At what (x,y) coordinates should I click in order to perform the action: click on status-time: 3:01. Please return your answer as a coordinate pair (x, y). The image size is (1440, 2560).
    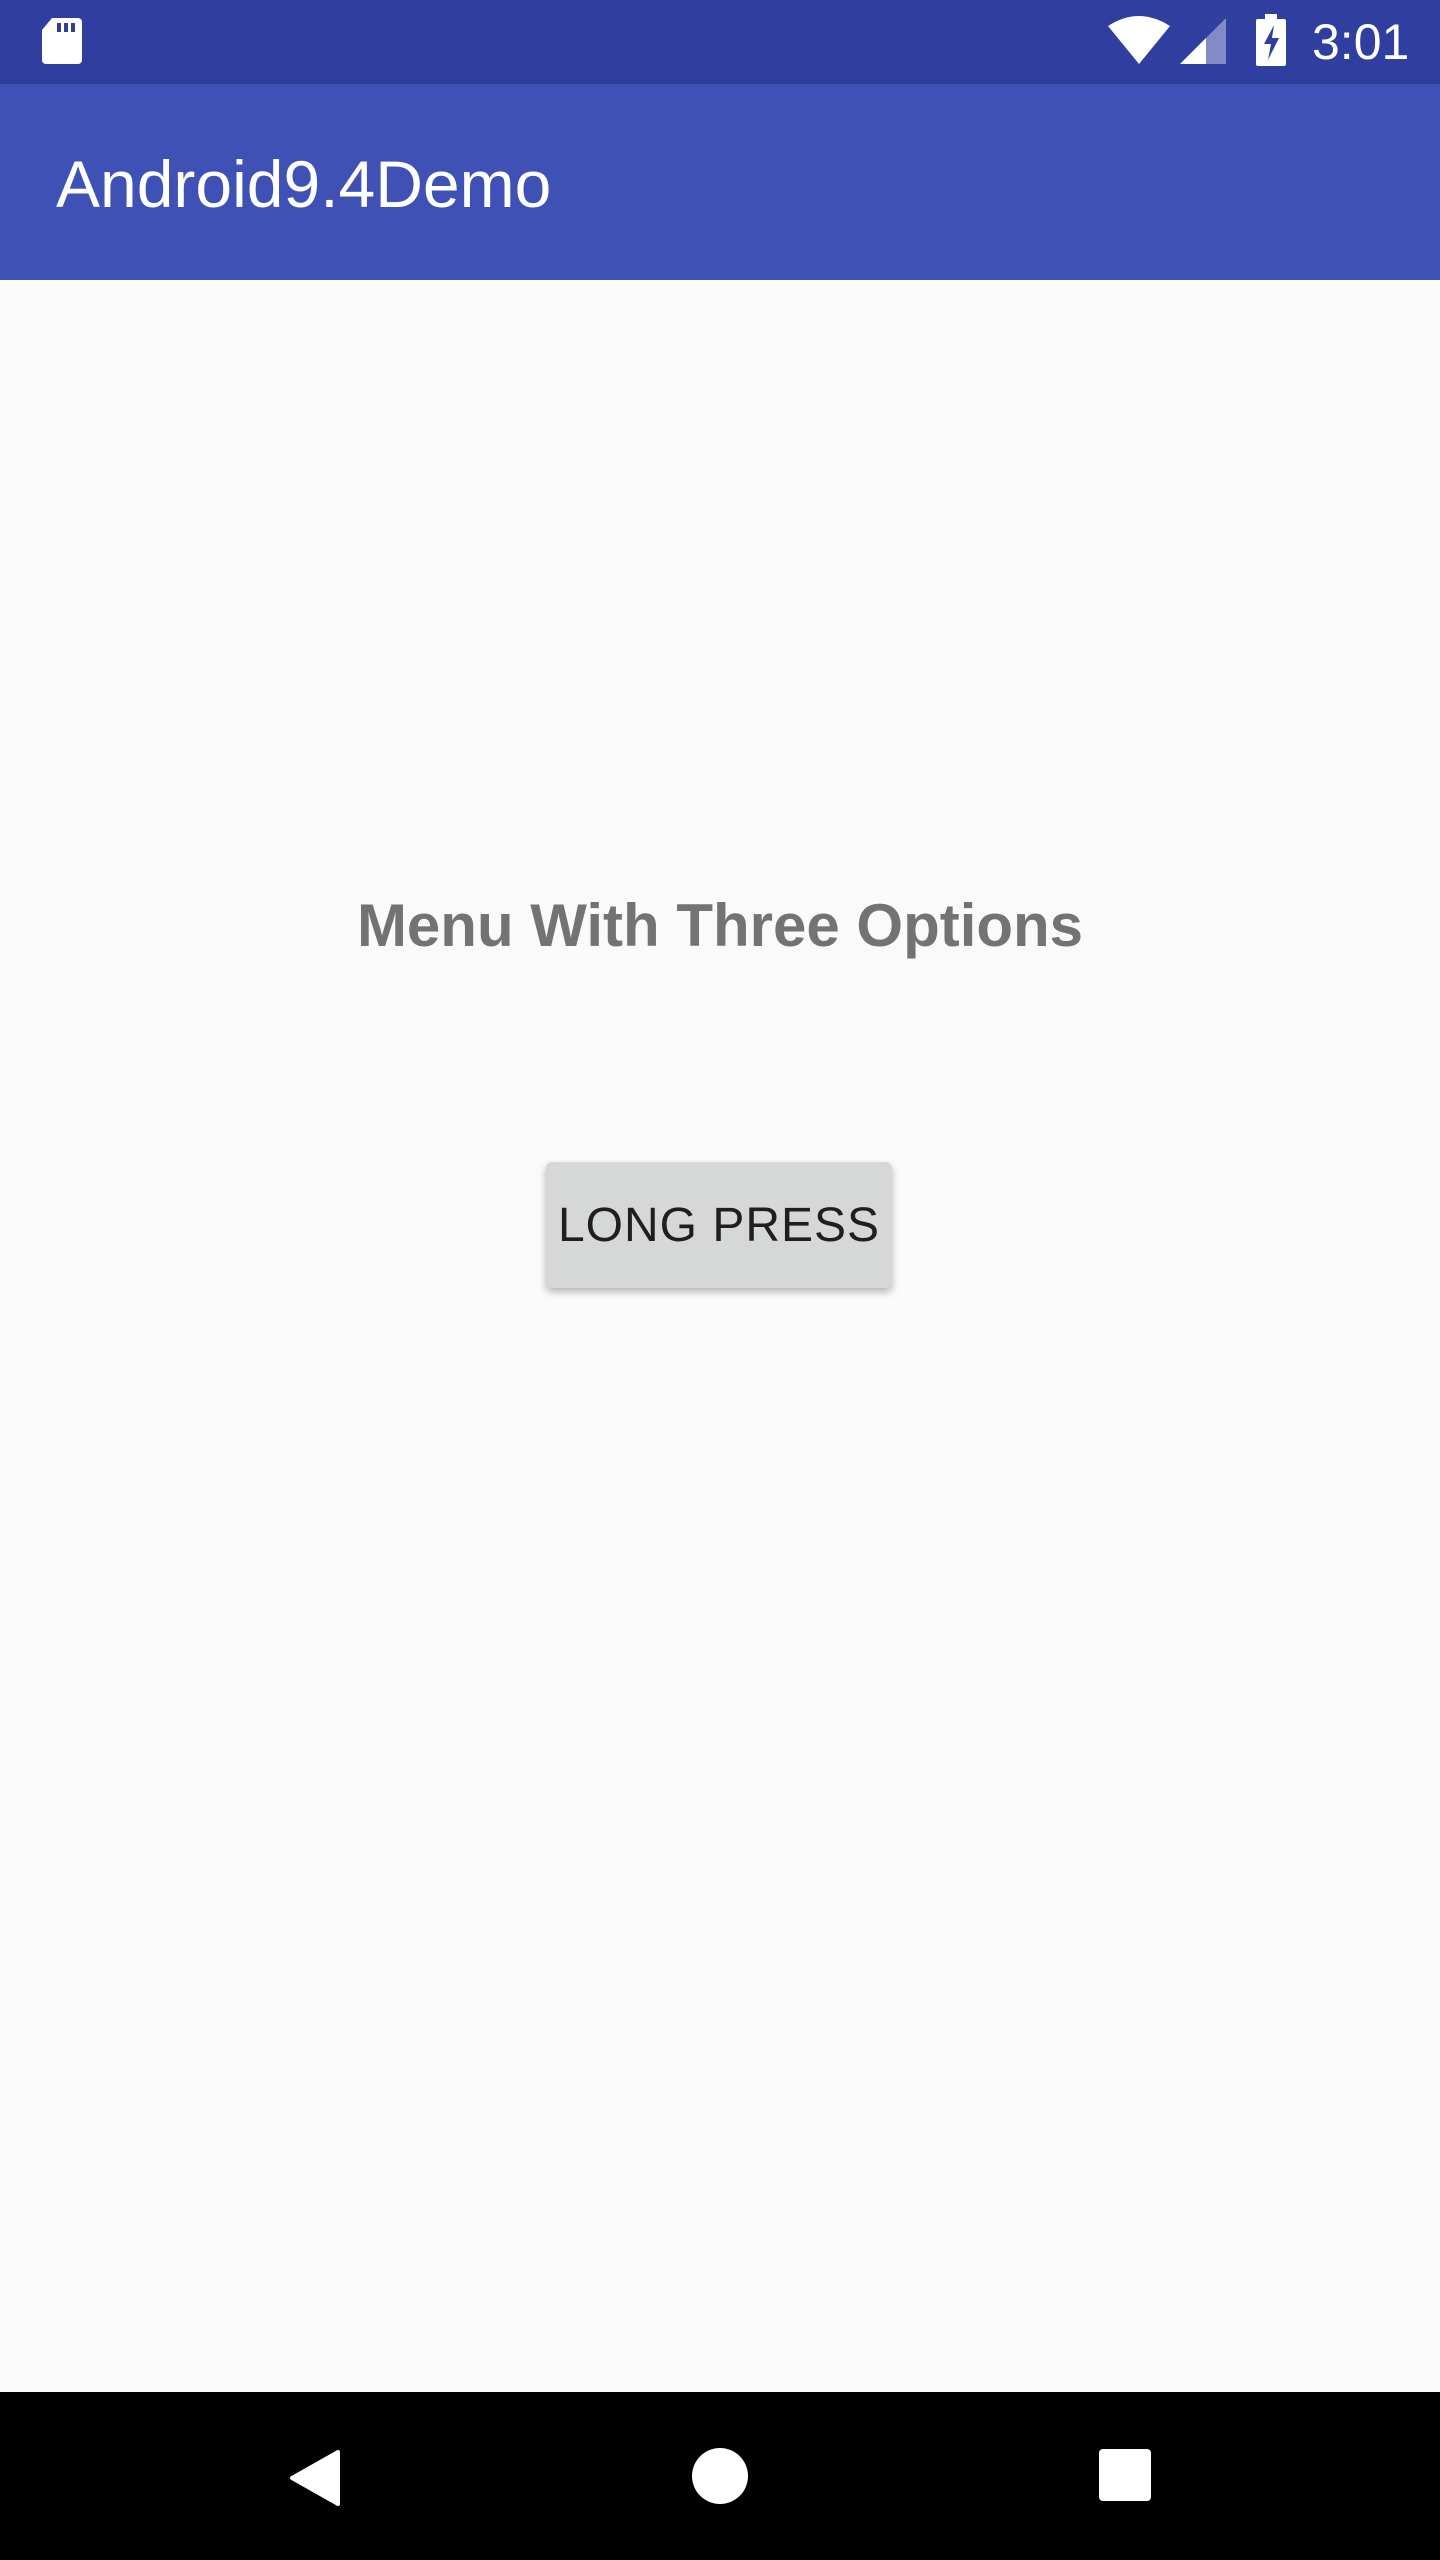
    Looking at the image, I should click on (1361, 42).